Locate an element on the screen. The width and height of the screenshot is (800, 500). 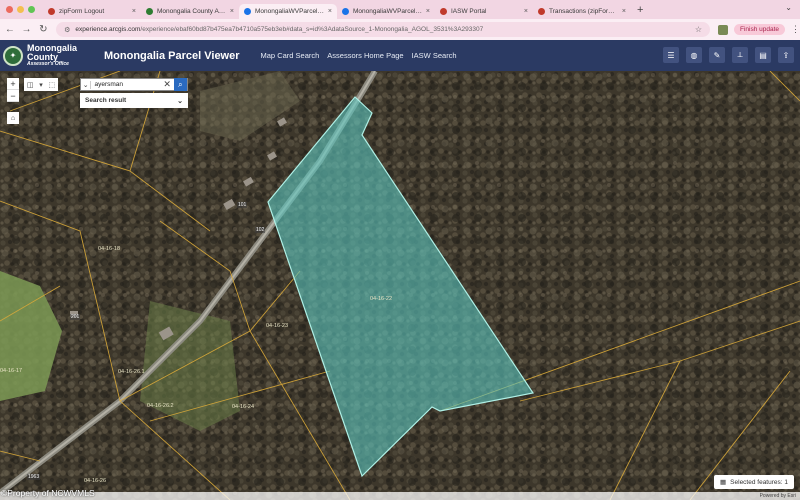
tab-label: zipForm Logout is located at coordinates (82, 11).